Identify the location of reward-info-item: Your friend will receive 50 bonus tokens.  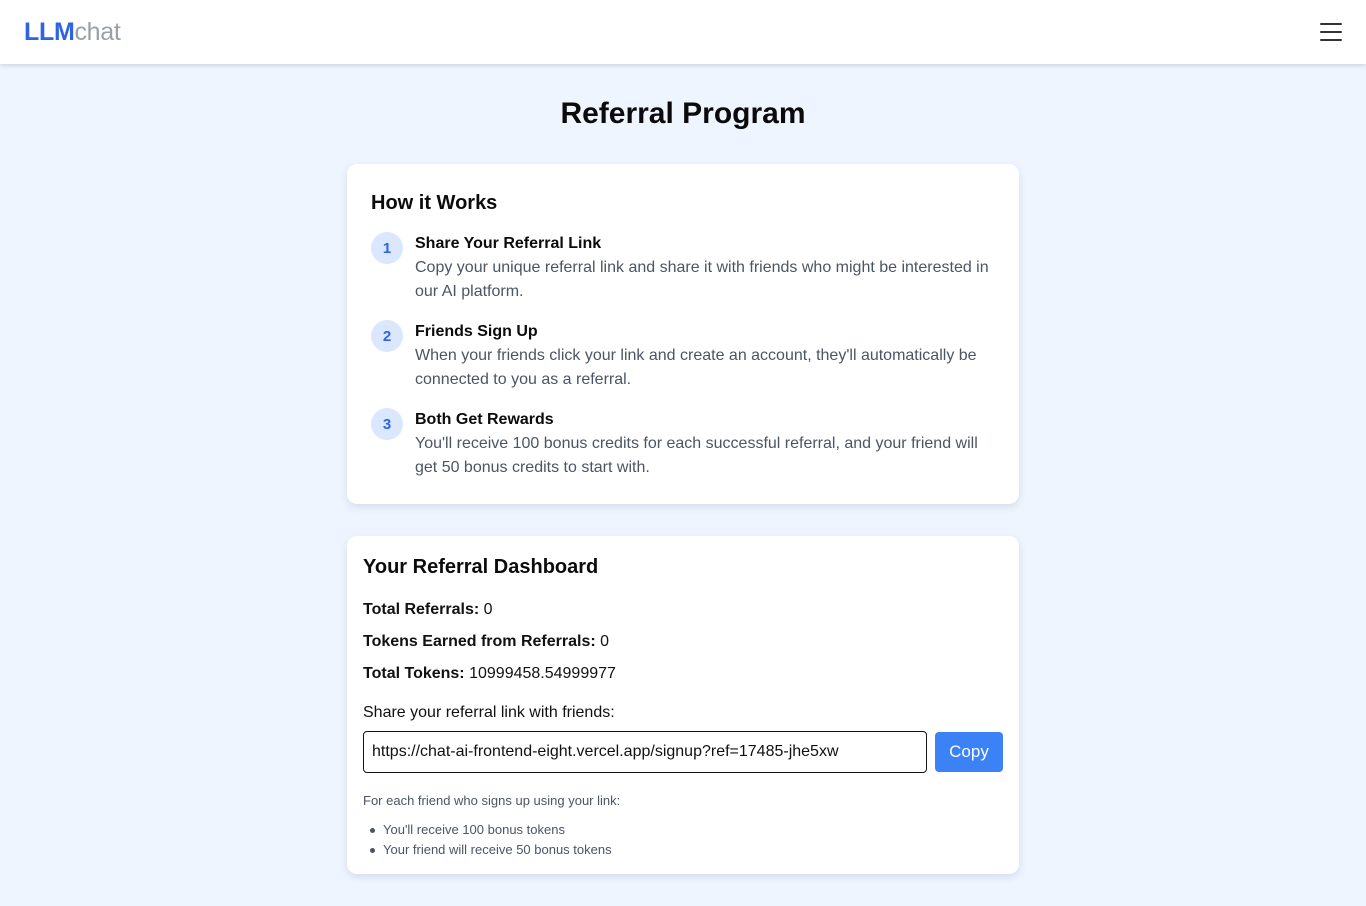
(686, 850).